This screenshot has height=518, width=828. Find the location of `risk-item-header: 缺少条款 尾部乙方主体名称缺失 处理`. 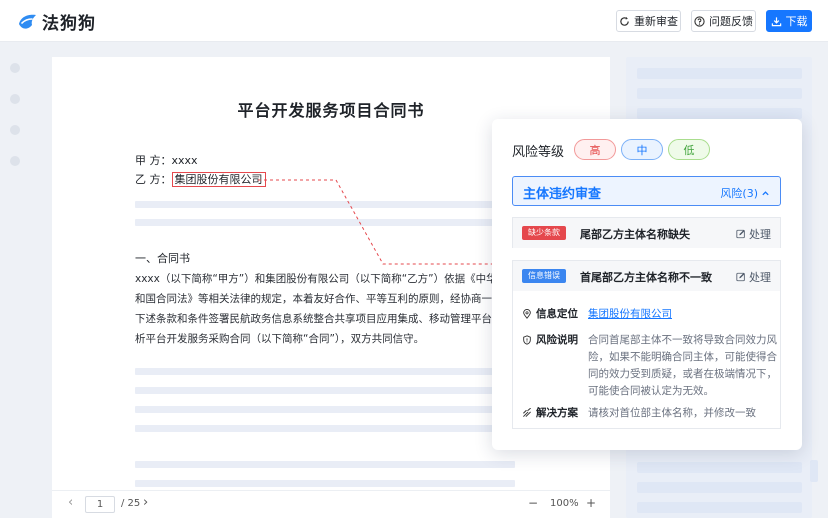

risk-item-header: 缺少条款 尾部乙方主体名称缺失 处理 is located at coordinates (646, 233).